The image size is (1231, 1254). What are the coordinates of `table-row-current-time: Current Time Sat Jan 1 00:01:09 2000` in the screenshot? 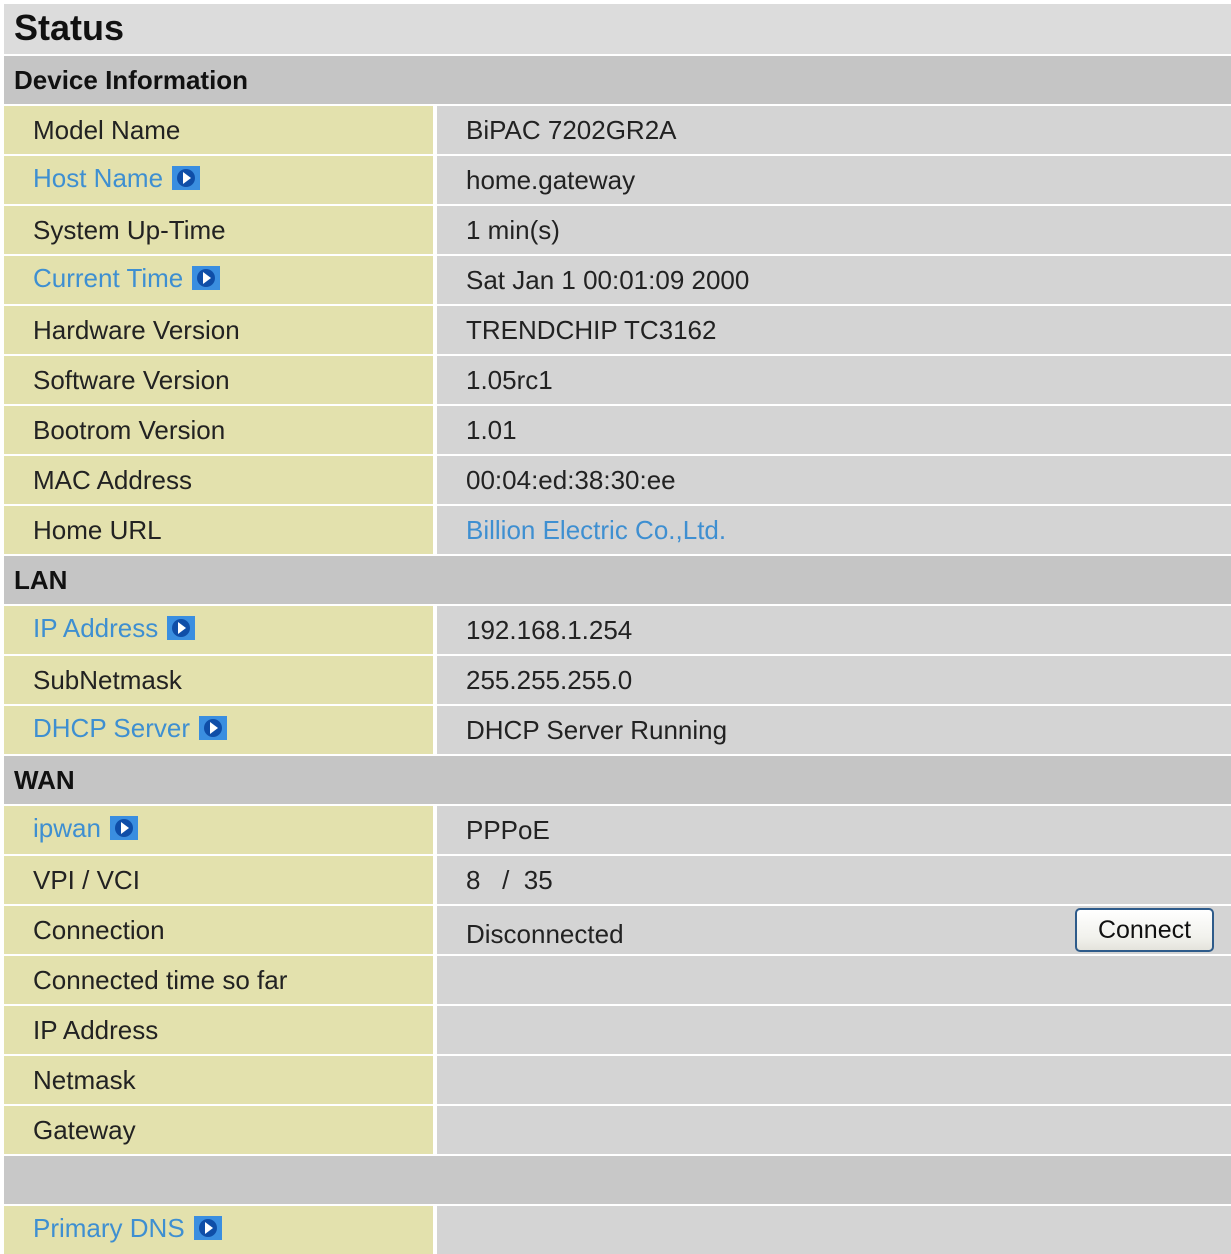 It's located at (617, 280).